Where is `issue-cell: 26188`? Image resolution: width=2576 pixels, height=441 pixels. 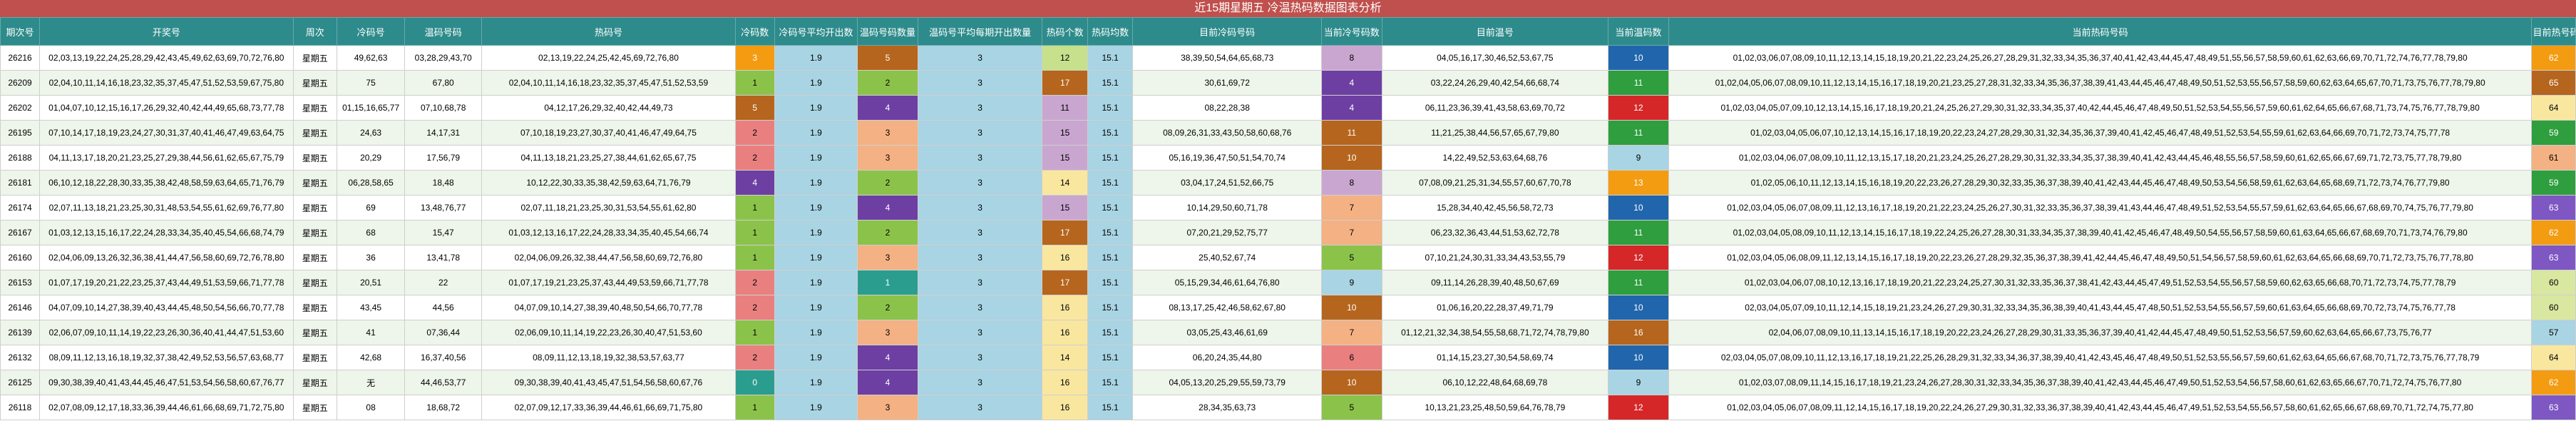 issue-cell: 26188 is located at coordinates (20, 158).